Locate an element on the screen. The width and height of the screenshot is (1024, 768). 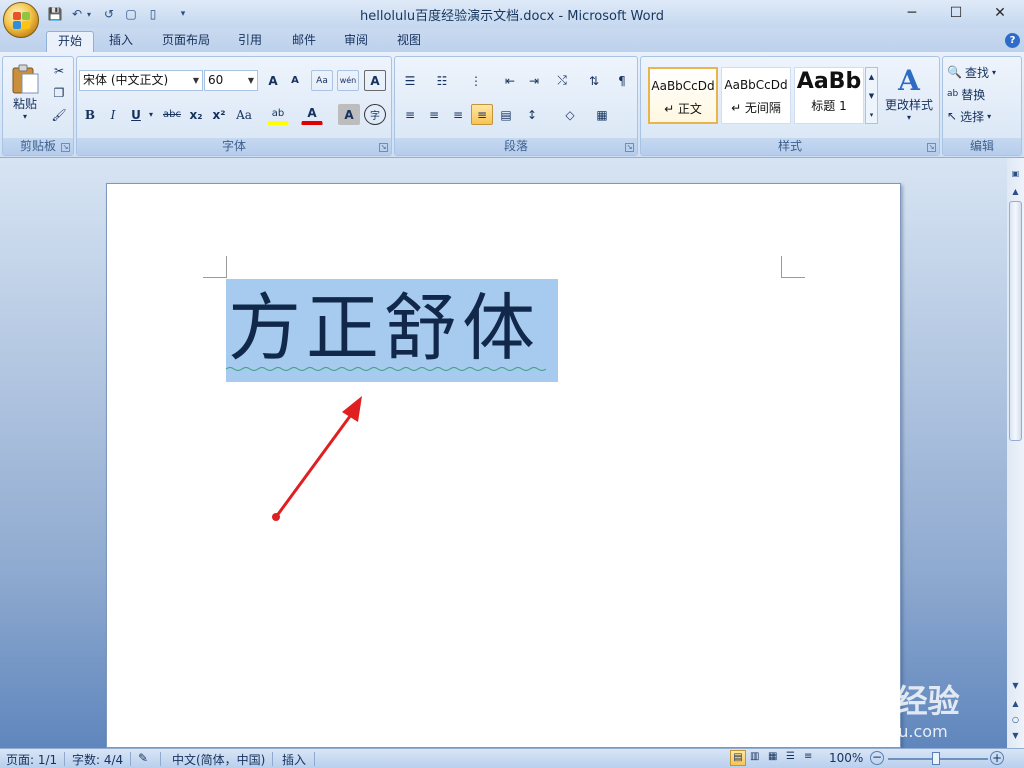
office-button is located at coordinates (21, 20).